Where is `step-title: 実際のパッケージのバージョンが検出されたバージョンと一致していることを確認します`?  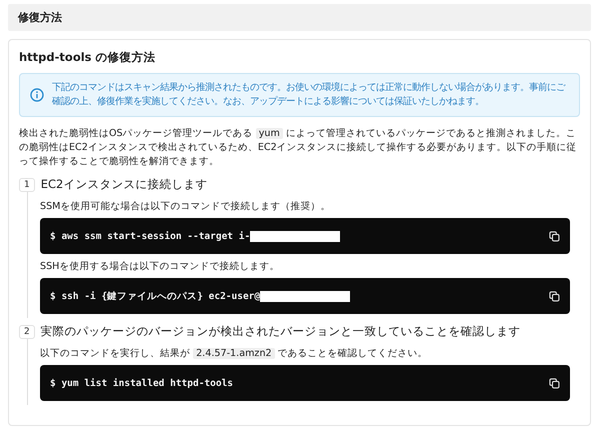 step-title: 実際のパッケージのバージョンが検出されたバージョンと一致していることを確認します is located at coordinates (280, 331).